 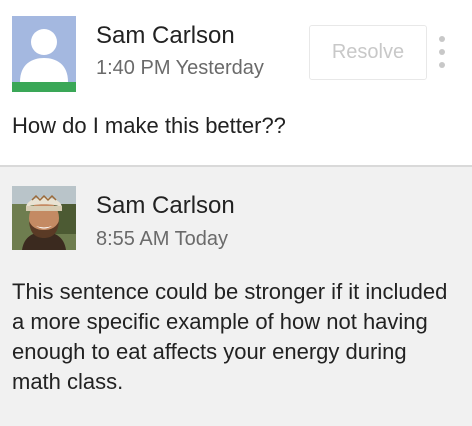 I want to click on comment-text: How do I make this better??, so click(x=149, y=125).